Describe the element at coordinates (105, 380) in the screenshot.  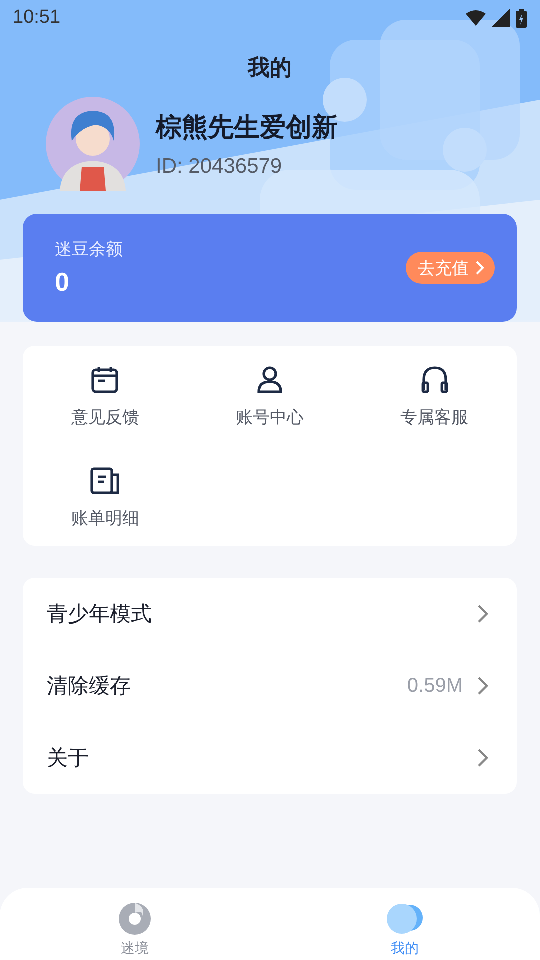
I see `calendar-icon` at that location.